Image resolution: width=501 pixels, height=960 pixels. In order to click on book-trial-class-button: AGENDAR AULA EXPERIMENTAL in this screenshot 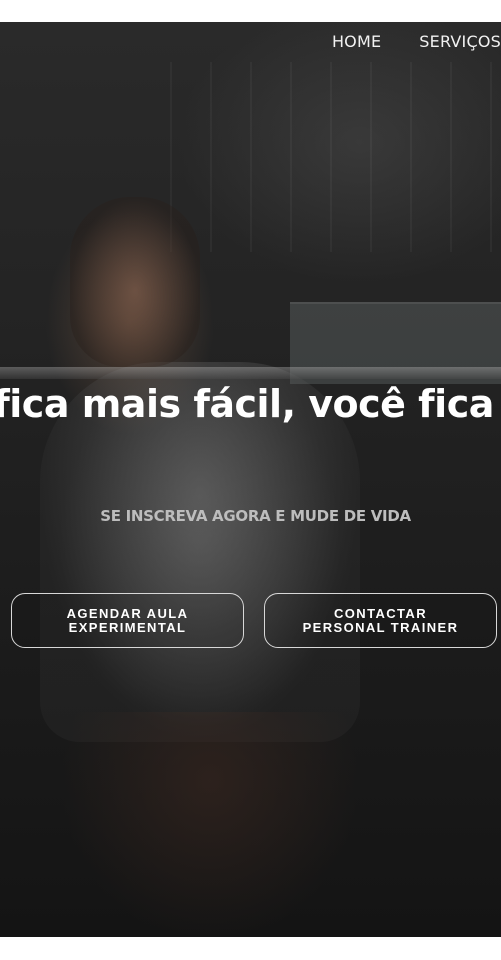, I will do `click(127, 620)`.